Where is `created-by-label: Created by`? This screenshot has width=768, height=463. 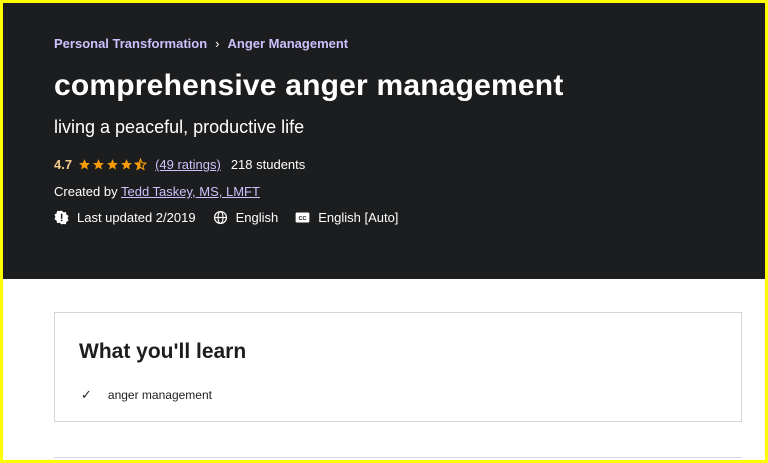 created-by-label: Created by is located at coordinates (86, 191).